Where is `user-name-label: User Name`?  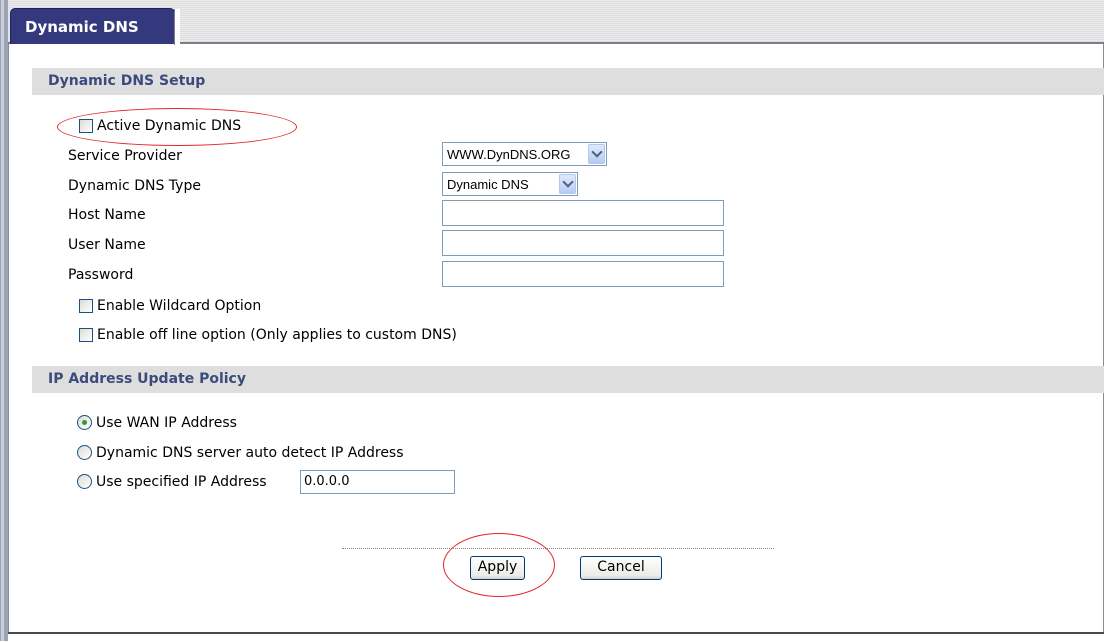 user-name-label: User Name is located at coordinates (107, 245).